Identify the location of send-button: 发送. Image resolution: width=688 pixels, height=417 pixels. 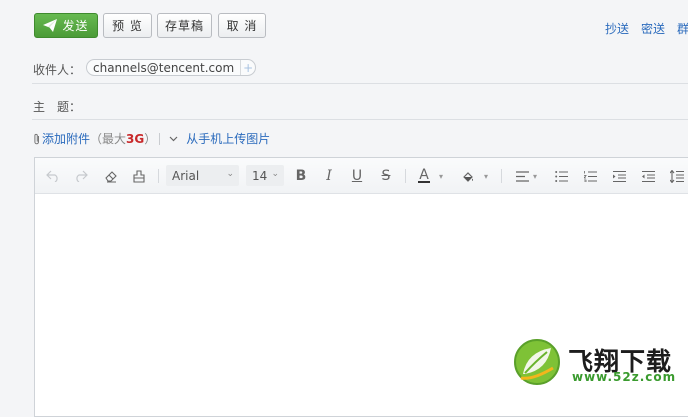
(66, 25).